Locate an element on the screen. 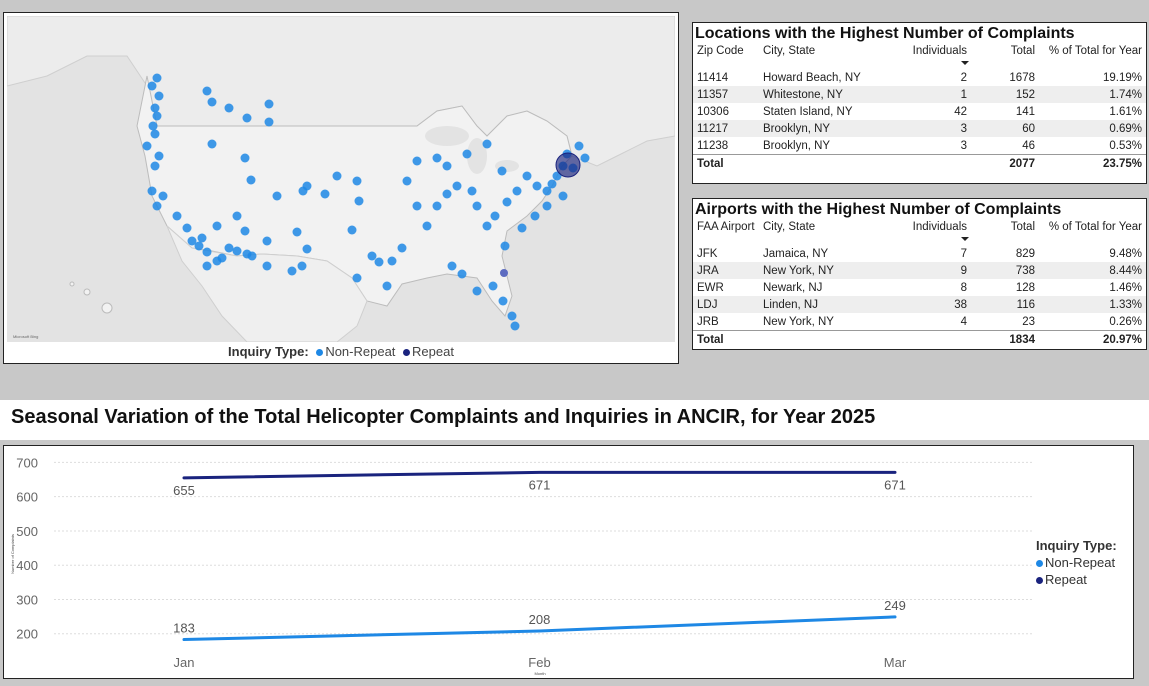 This screenshot has width=1149, height=686. table-row: EWR Newark, NJ 8 128 1.46% is located at coordinates (919, 287).